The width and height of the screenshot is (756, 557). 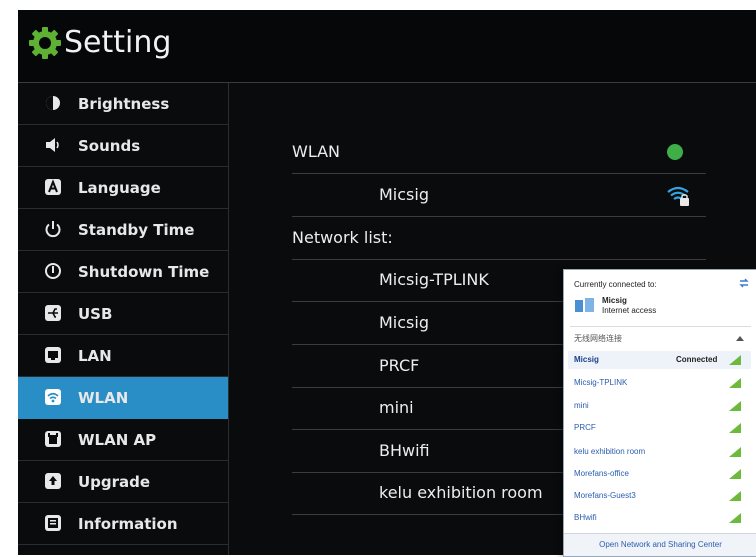 What do you see at coordinates (585, 518) in the screenshot?
I see `popup-network-item: BHwifi` at bounding box center [585, 518].